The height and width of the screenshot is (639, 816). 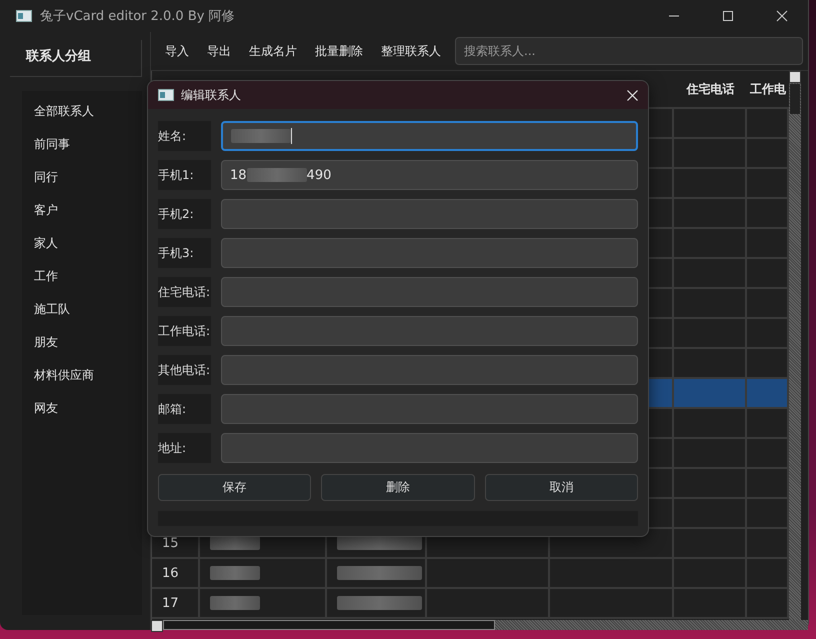 What do you see at coordinates (82, 210) in the screenshot?
I see `group-item: 客户` at bounding box center [82, 210].